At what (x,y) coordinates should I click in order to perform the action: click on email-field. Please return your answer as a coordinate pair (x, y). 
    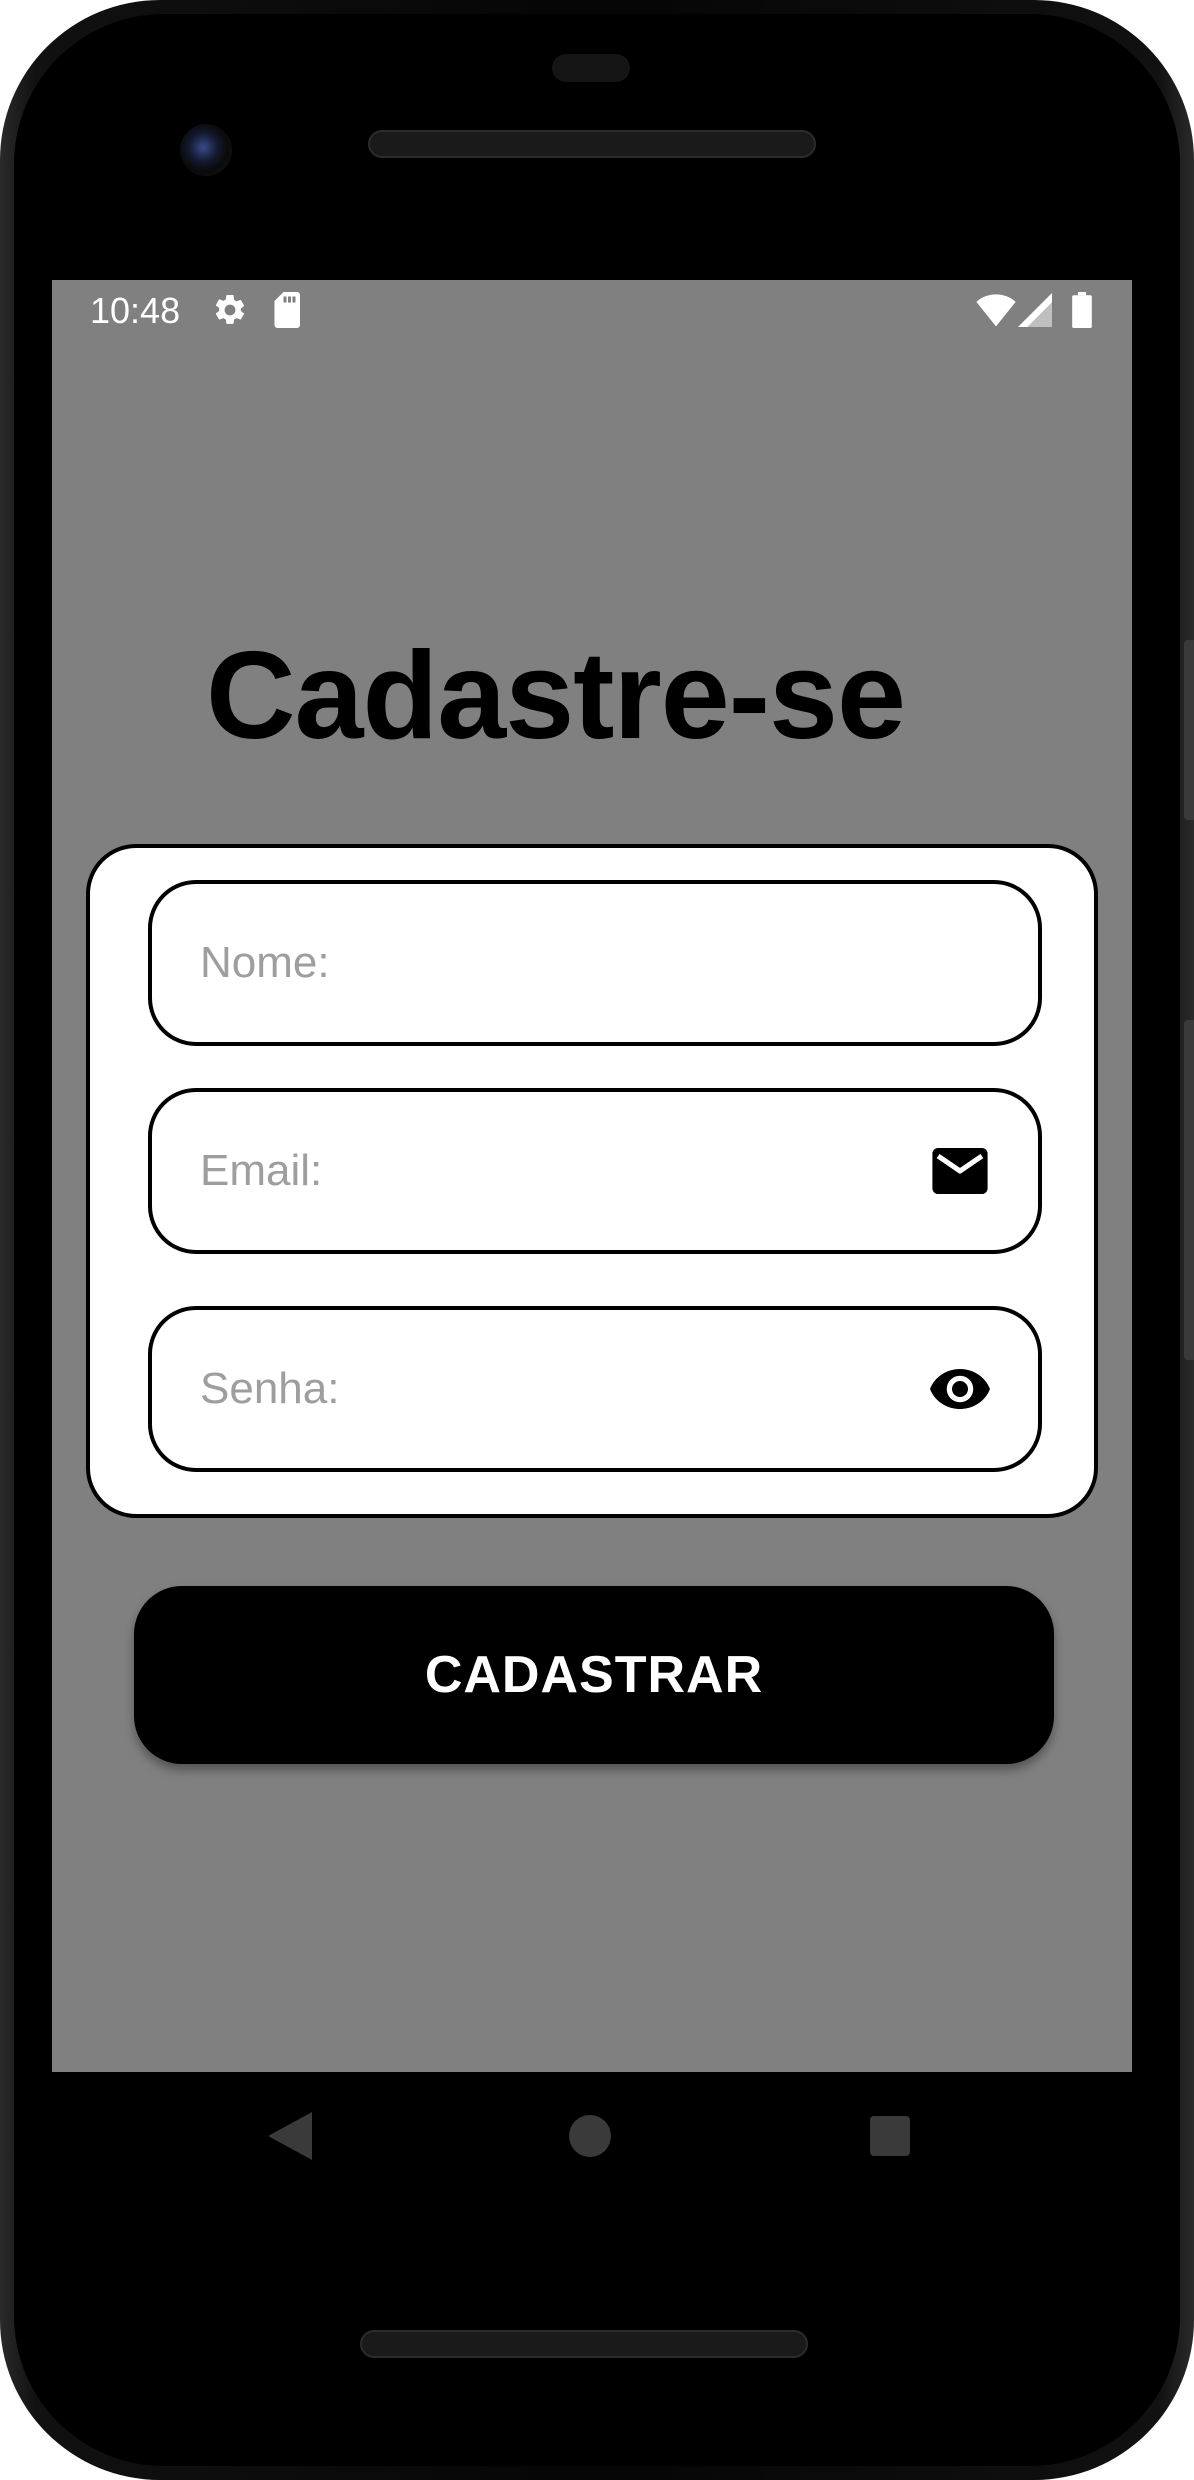
    Looking at the image, I should click on (595, 1171).